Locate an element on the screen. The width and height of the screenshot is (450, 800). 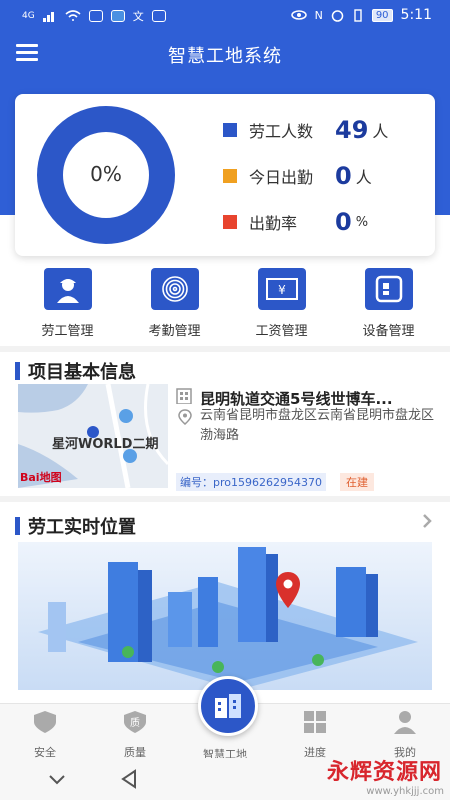
stat-row-rate: 出勤率 0 % is located at coordinates (295, 222).